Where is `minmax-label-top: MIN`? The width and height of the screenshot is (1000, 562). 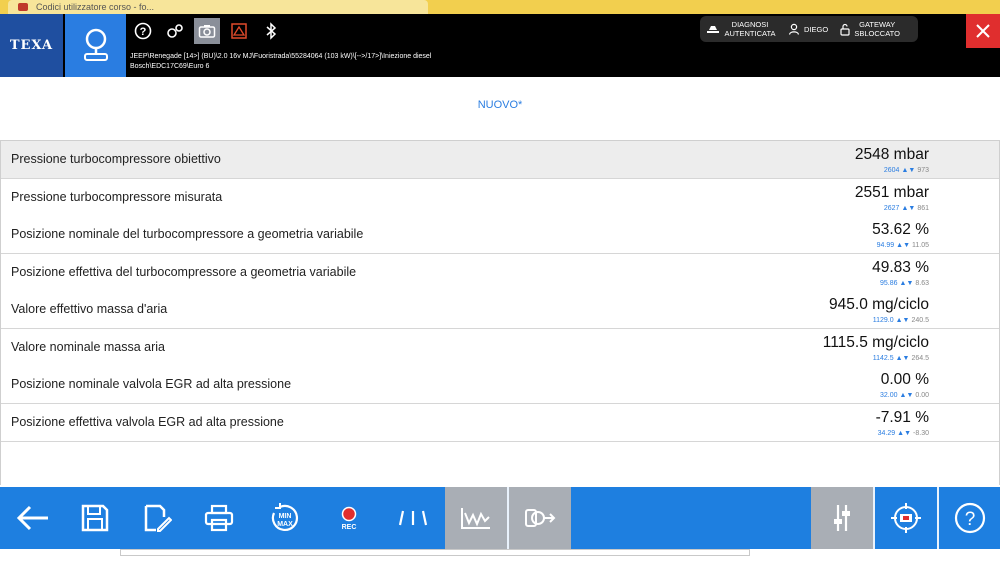
minmax-label-top: MIN is located at coordinates (285, 516).